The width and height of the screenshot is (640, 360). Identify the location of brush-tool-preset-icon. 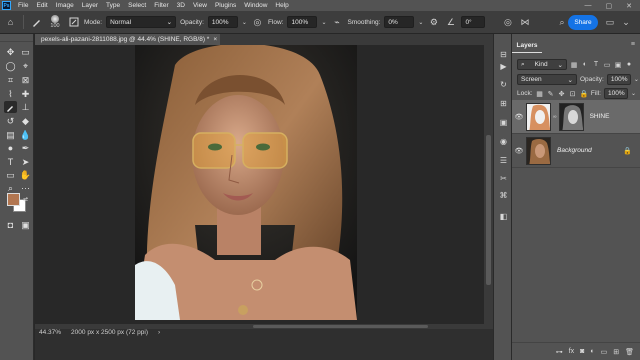
(36, 22).